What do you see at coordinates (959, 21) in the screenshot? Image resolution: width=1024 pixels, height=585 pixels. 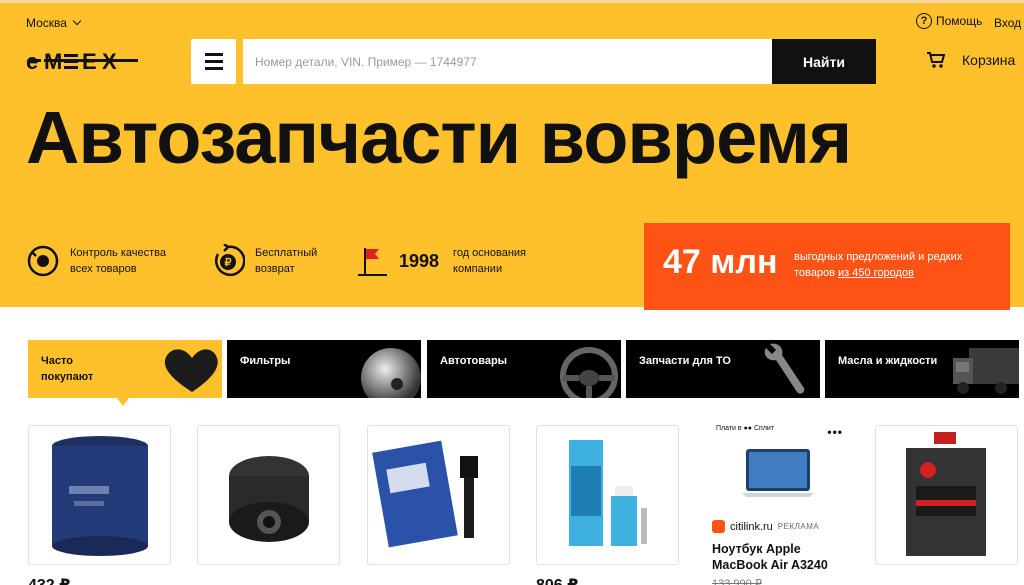 I see `help-label: Помощь` at bounding box center [959, 21].